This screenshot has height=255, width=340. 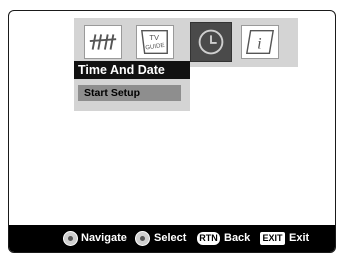 I want to click on exit-key-icon: EXIT, so click(x=272, y=238).